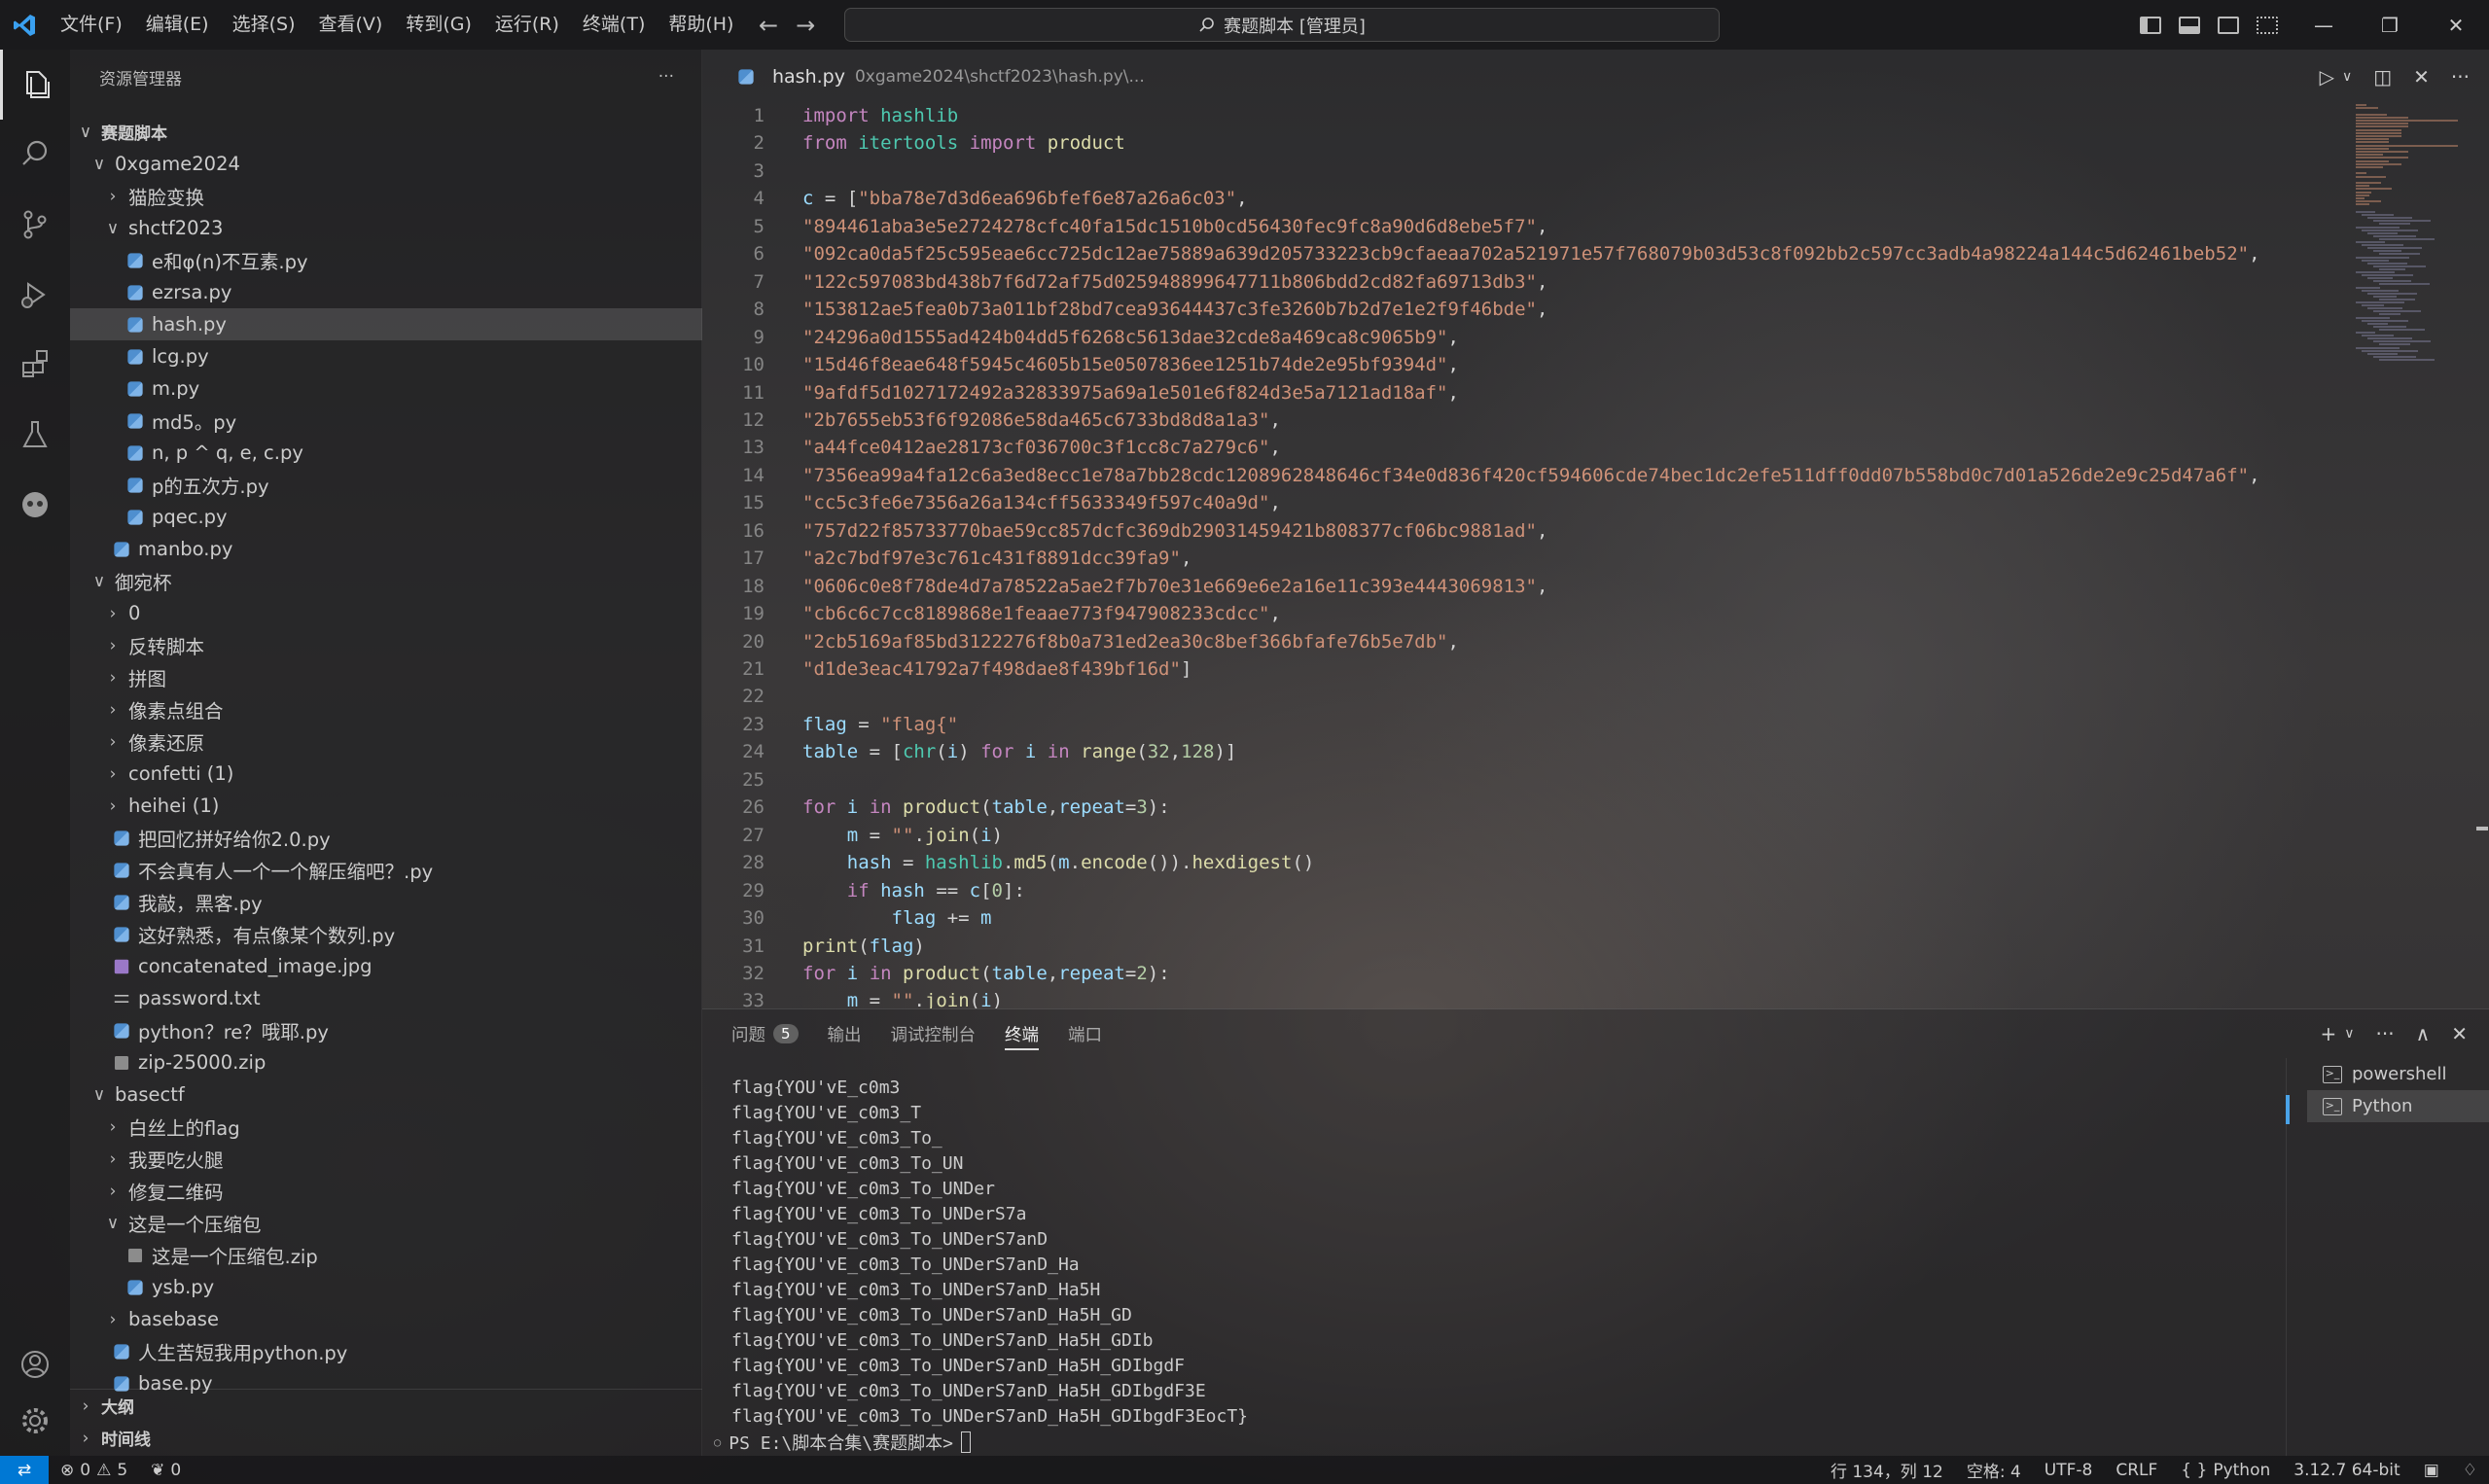 The image size is (2489, 1484). Describe the element at coordinates (2421, 77) in the screenshot. I see `close-editor-icon: ✕` at that location.